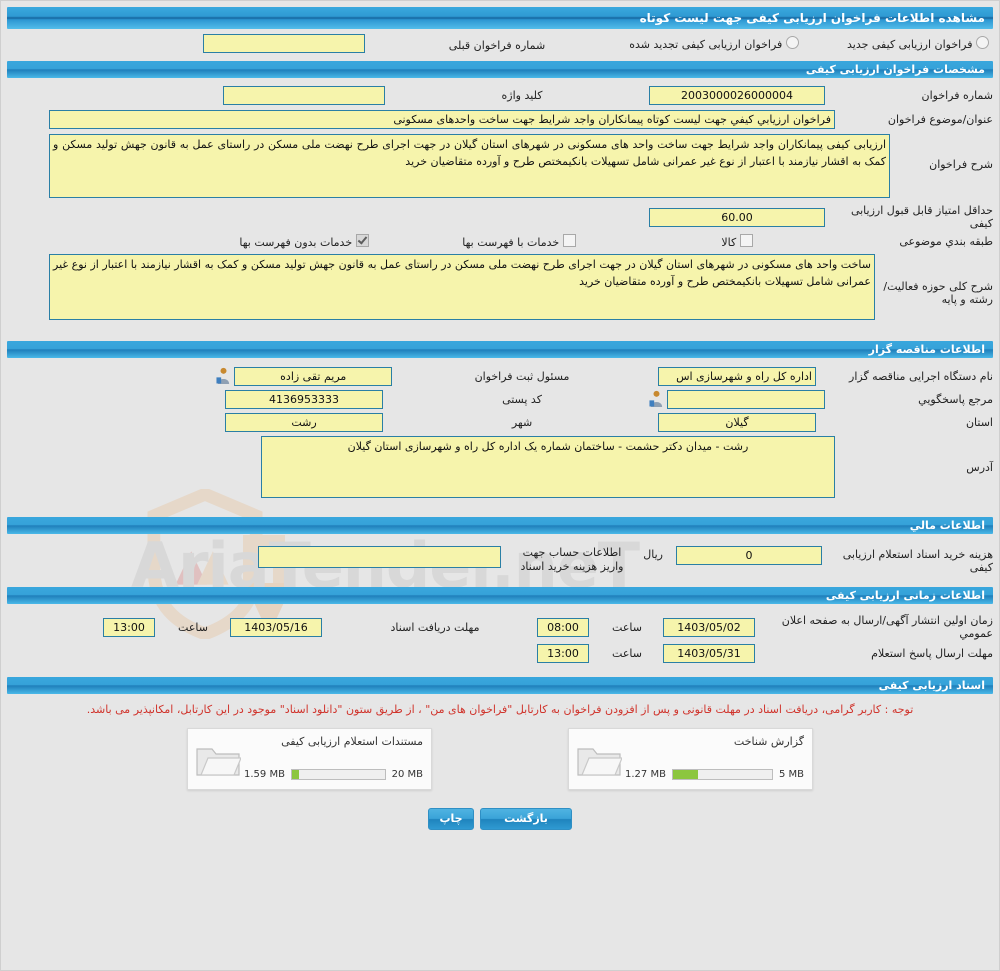 Image resolution: width=1000 pixels, height=971 pixels. I want to click on publish-time-input, so click(563, 627).